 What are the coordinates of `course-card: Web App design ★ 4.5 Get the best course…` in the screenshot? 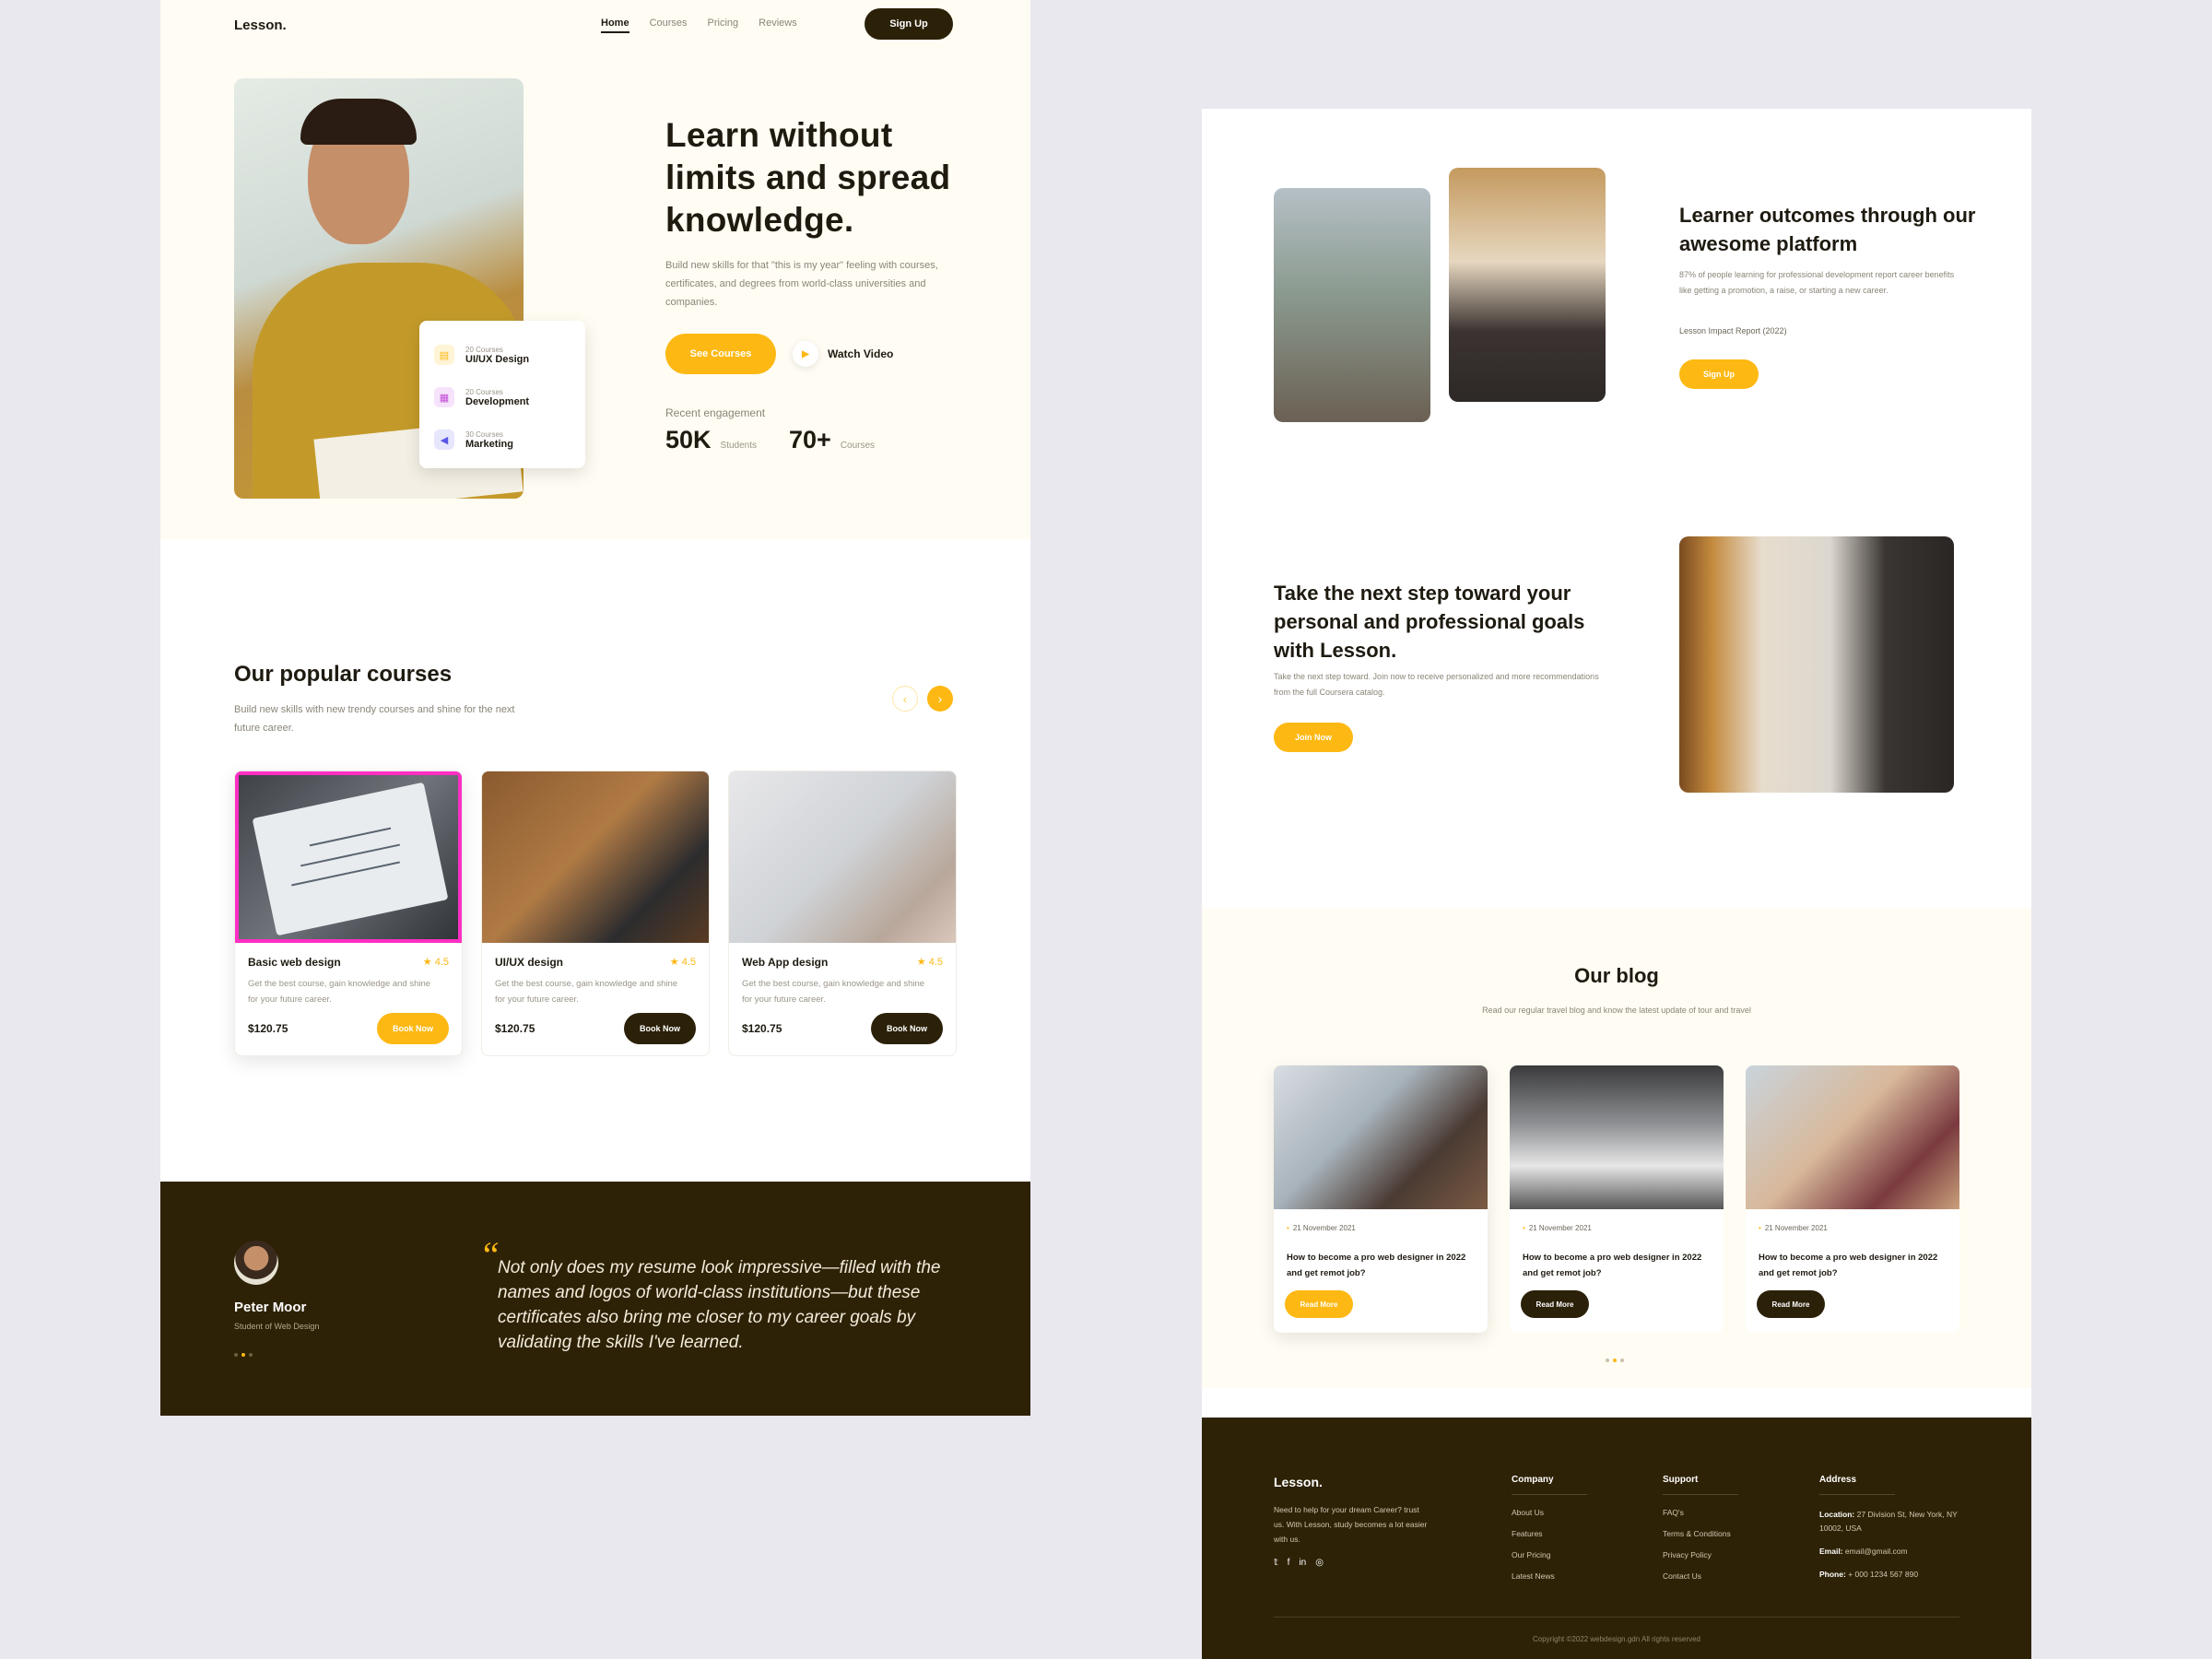 It's located at (842, 913).